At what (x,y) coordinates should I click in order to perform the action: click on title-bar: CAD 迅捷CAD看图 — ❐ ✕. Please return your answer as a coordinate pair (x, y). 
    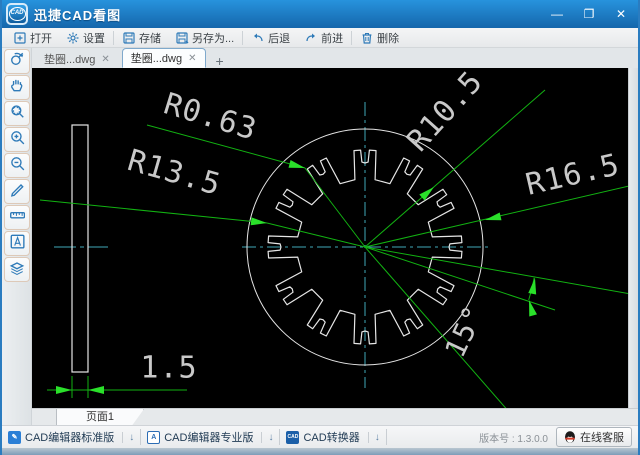
    Looking at the image, I should click on (320, 14).